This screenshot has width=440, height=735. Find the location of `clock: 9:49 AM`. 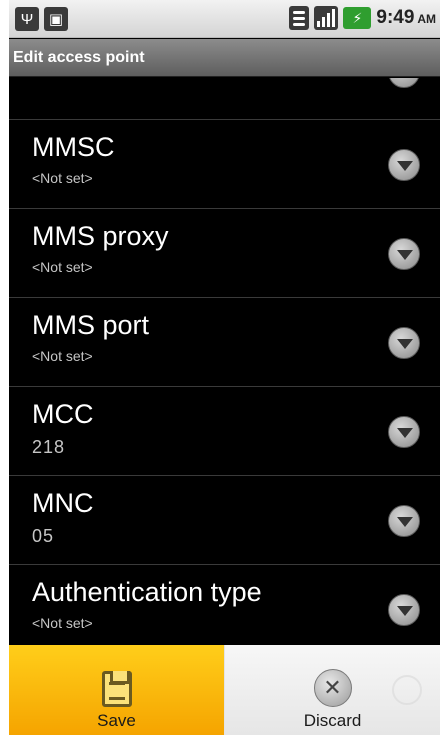

clock: 9:49 AM is located at coordinates (406, 18).